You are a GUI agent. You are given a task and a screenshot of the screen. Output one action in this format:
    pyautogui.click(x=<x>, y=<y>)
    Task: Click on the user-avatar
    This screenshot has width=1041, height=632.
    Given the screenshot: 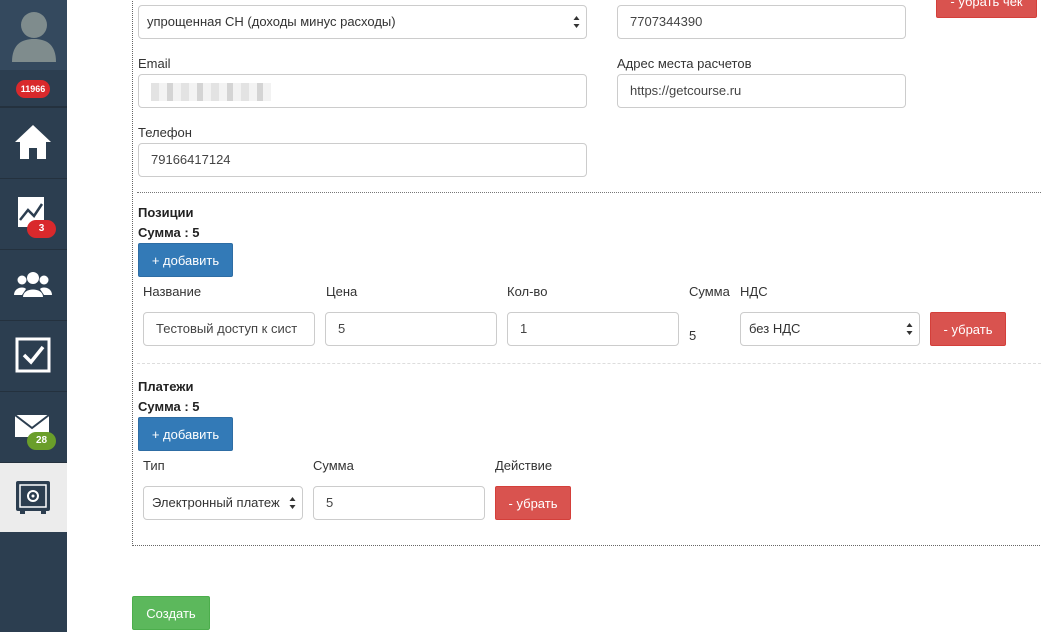 What is the action you would take?
    pyautogui.click(x=33, y=35)
    